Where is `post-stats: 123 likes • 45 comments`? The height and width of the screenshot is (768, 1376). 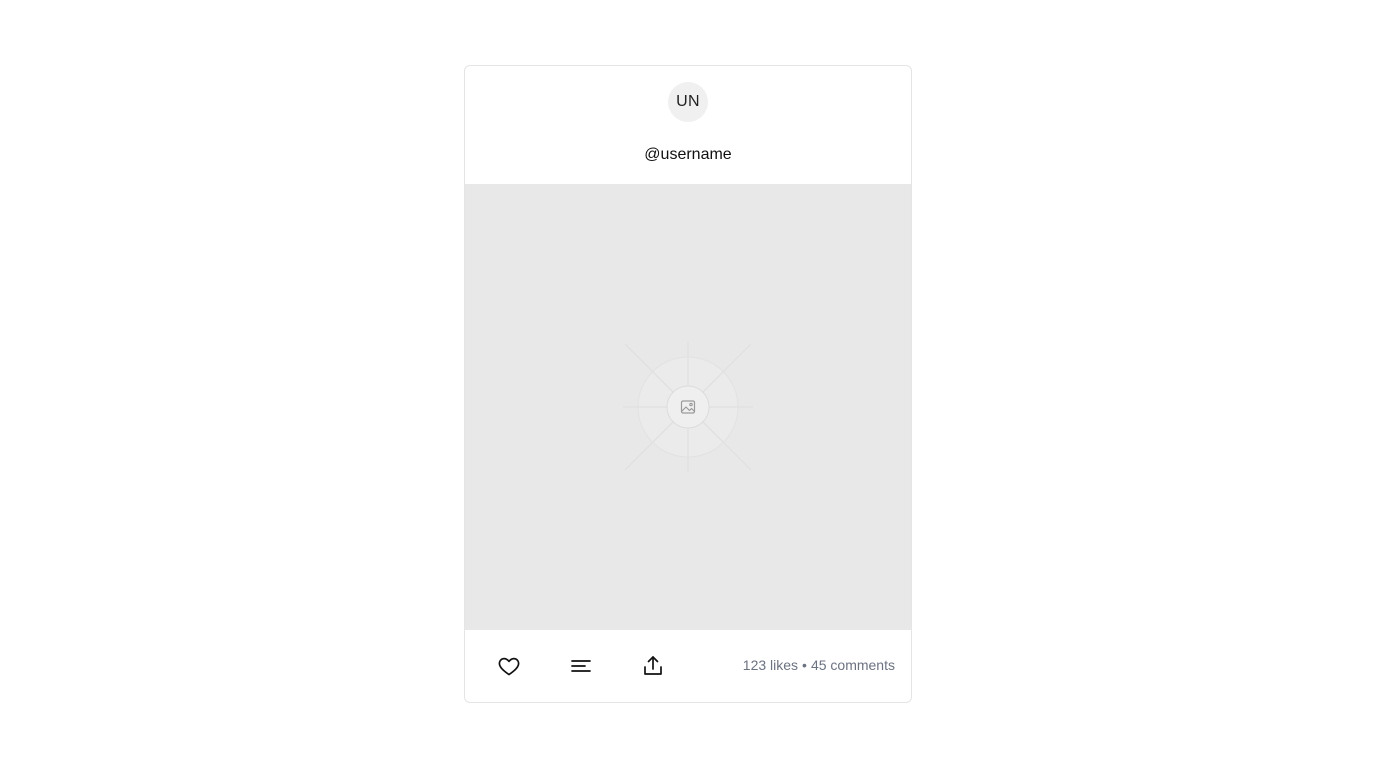 post-stats: 123 likes • 45 comments is located at coordinates (819, 665).